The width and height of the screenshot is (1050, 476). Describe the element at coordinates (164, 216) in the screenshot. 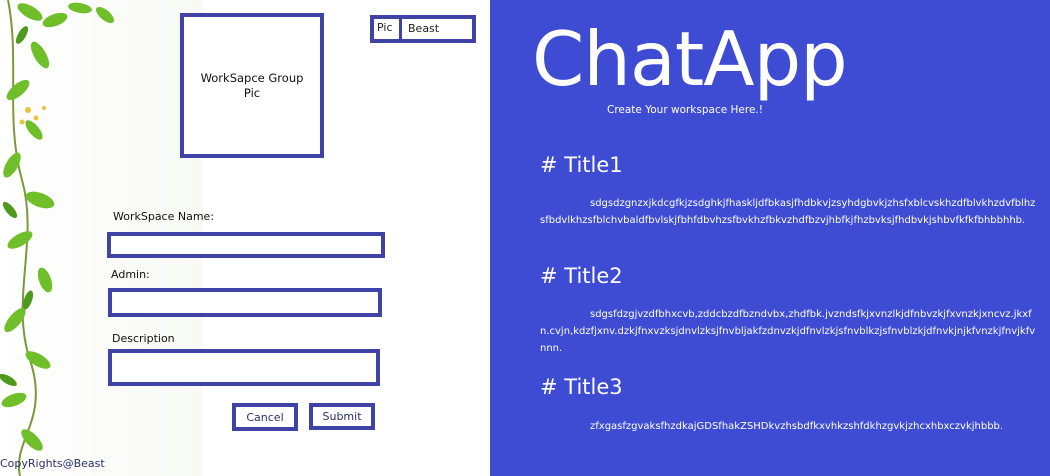

I see `workspace-name-label: WorkSpace Name:` at that location.